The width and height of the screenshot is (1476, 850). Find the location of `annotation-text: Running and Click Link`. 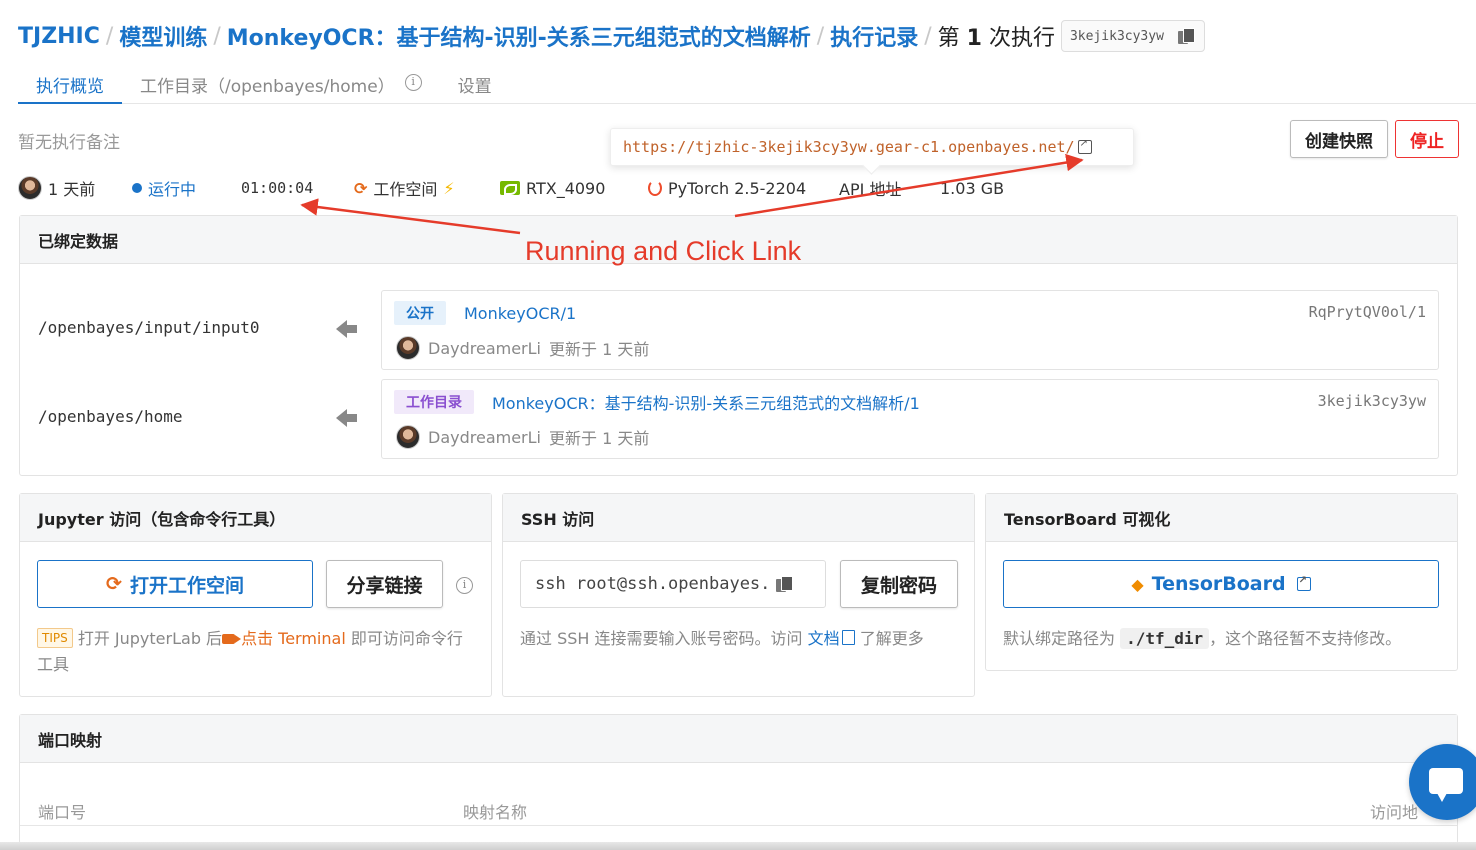

annotation-text: Running and Click Link is located at coordinates (663, 251).